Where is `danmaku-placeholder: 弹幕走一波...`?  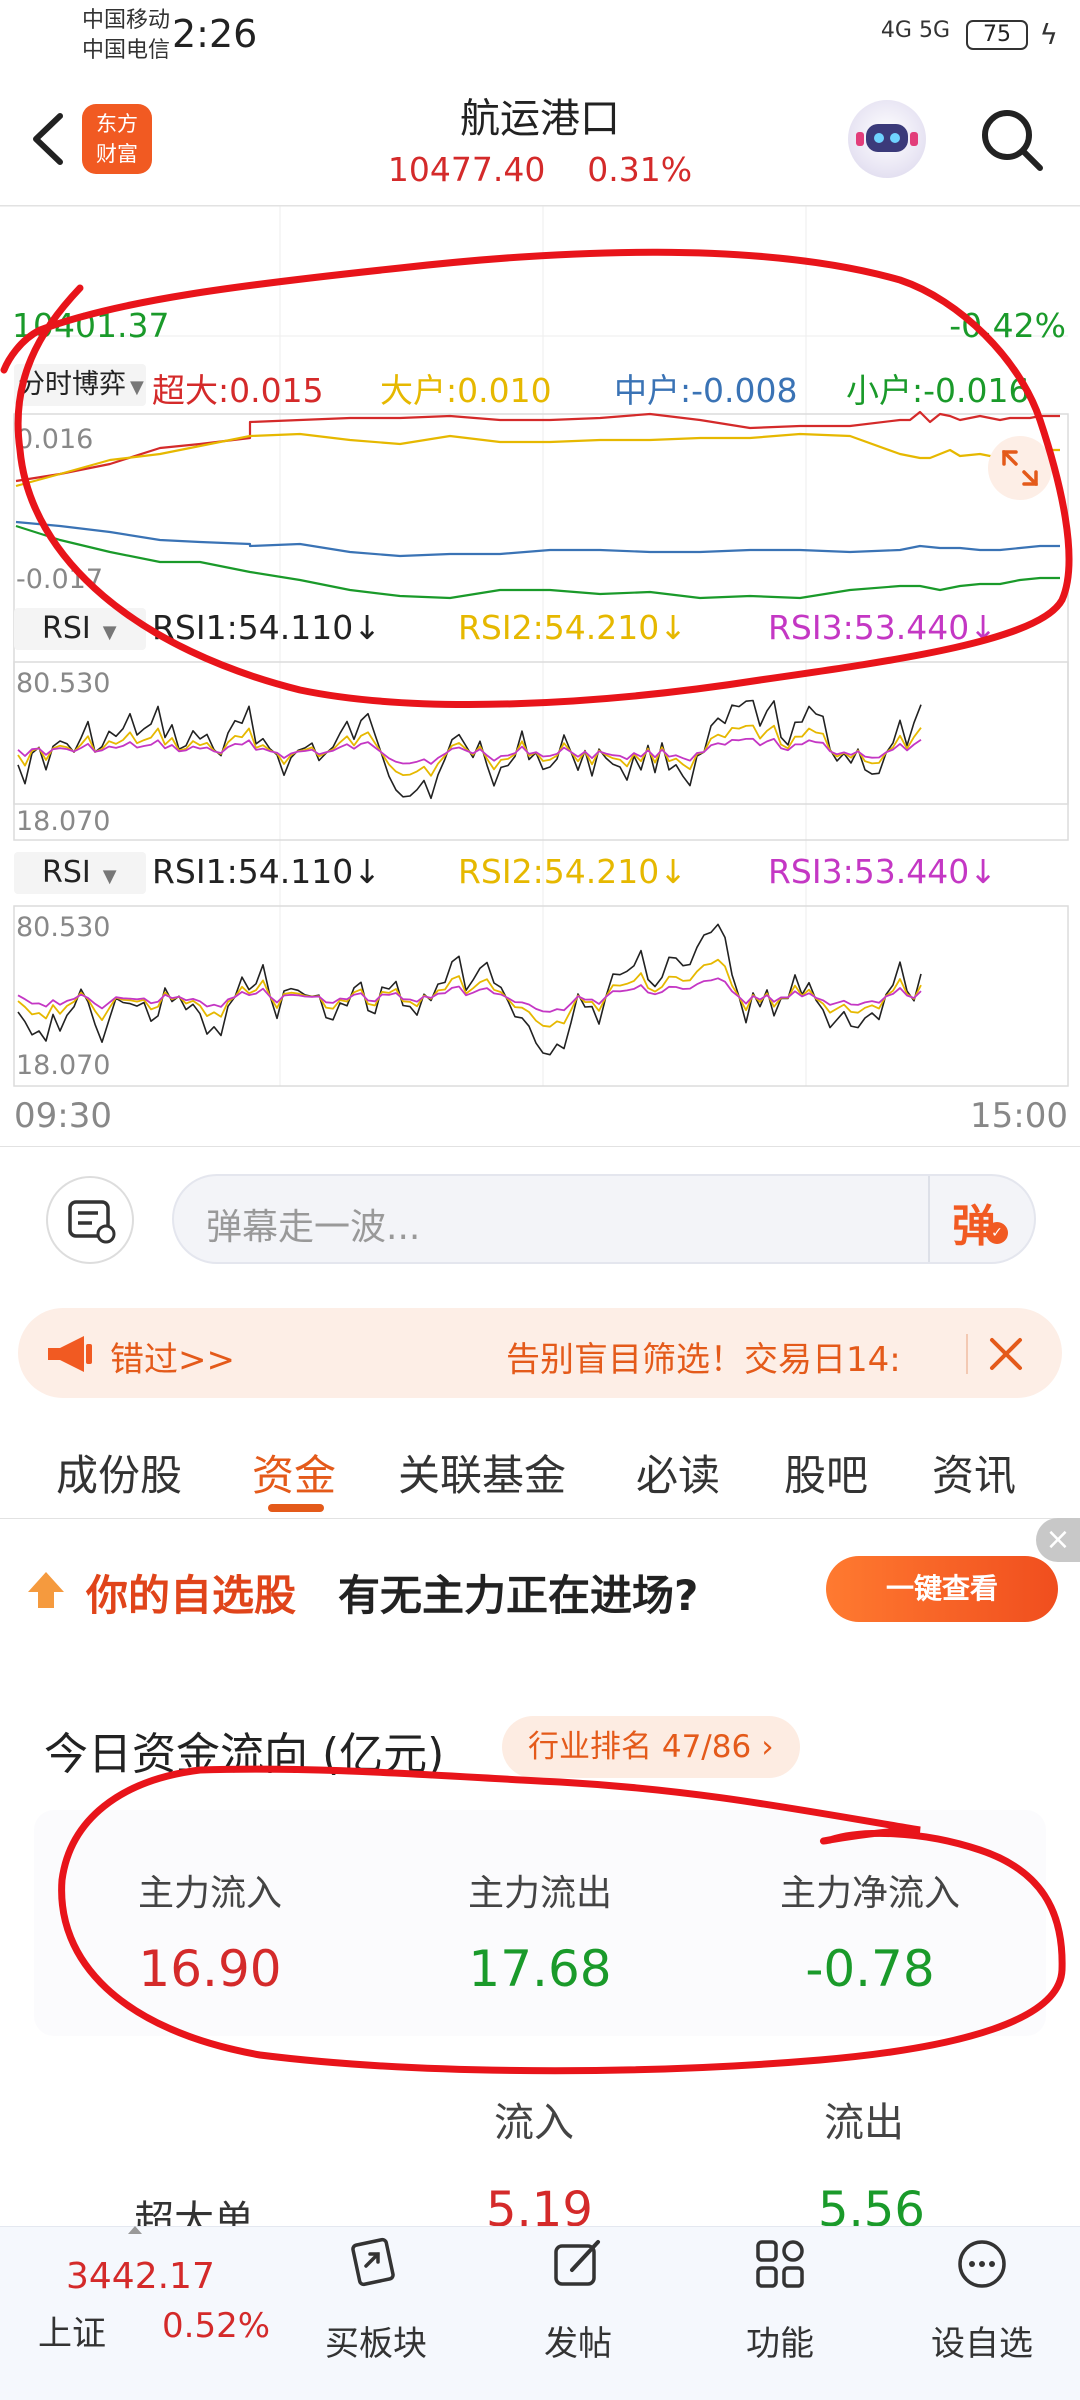 danmaku-placeholder: 弹幕走一波... is located at coordinates (313, 1227).